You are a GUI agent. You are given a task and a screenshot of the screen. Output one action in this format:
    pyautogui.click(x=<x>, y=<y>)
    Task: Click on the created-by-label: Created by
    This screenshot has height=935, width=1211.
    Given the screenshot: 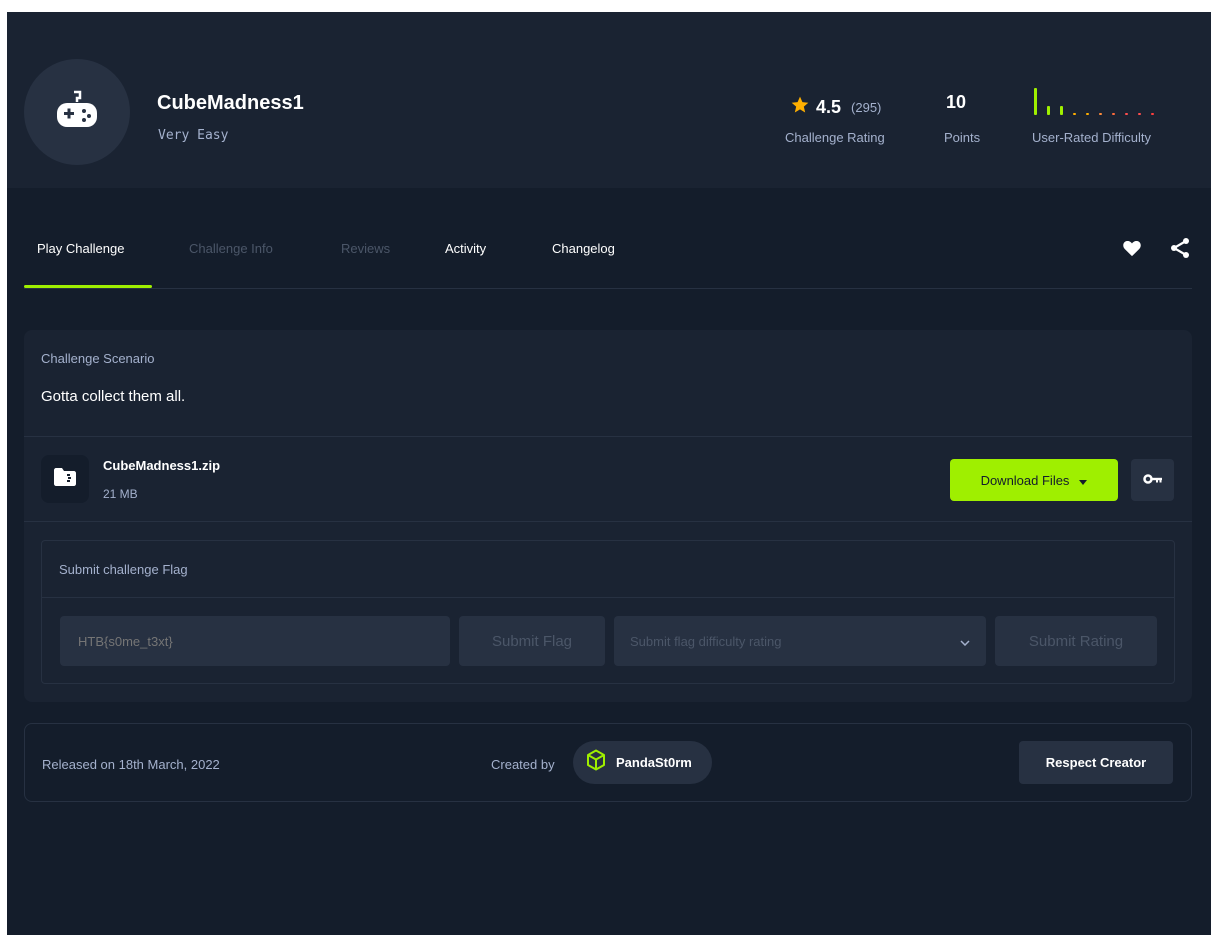 What is the action you would take?
    pyautogui.click(x=523, y=764)
    